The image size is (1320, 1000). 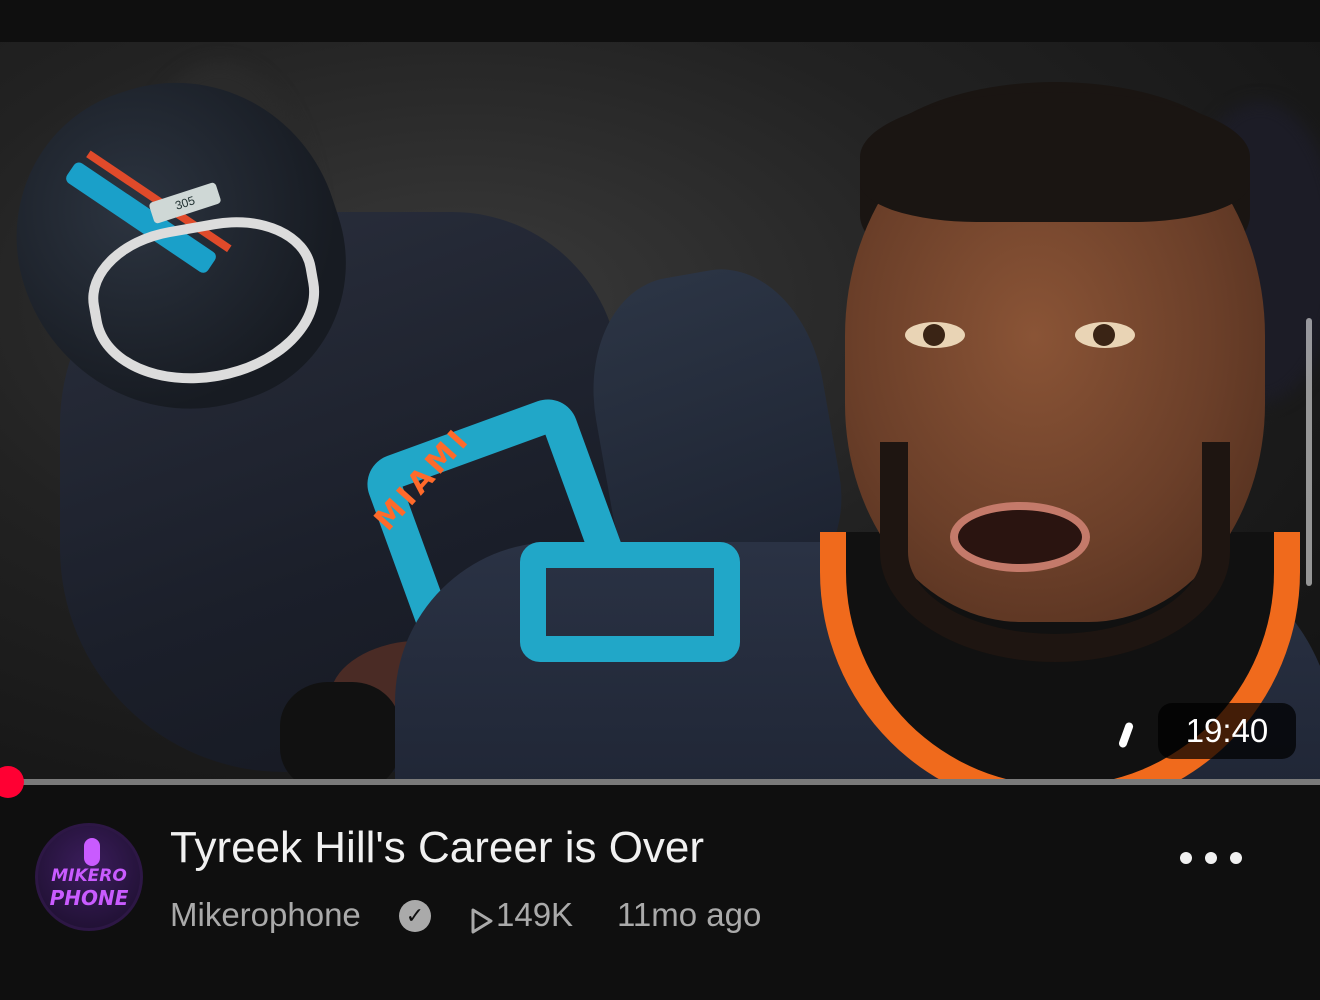 I want to click on progress-track, so click(x=660, y=782).